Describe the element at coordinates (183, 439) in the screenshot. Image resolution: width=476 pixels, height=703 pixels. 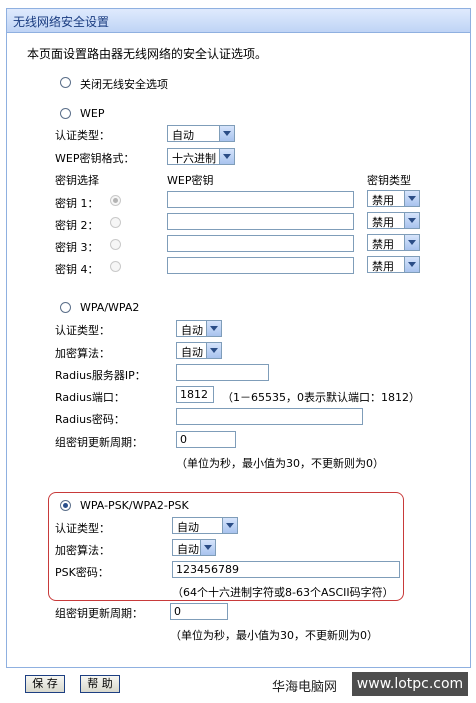
I see `wpa-group-value: 0` at that location.